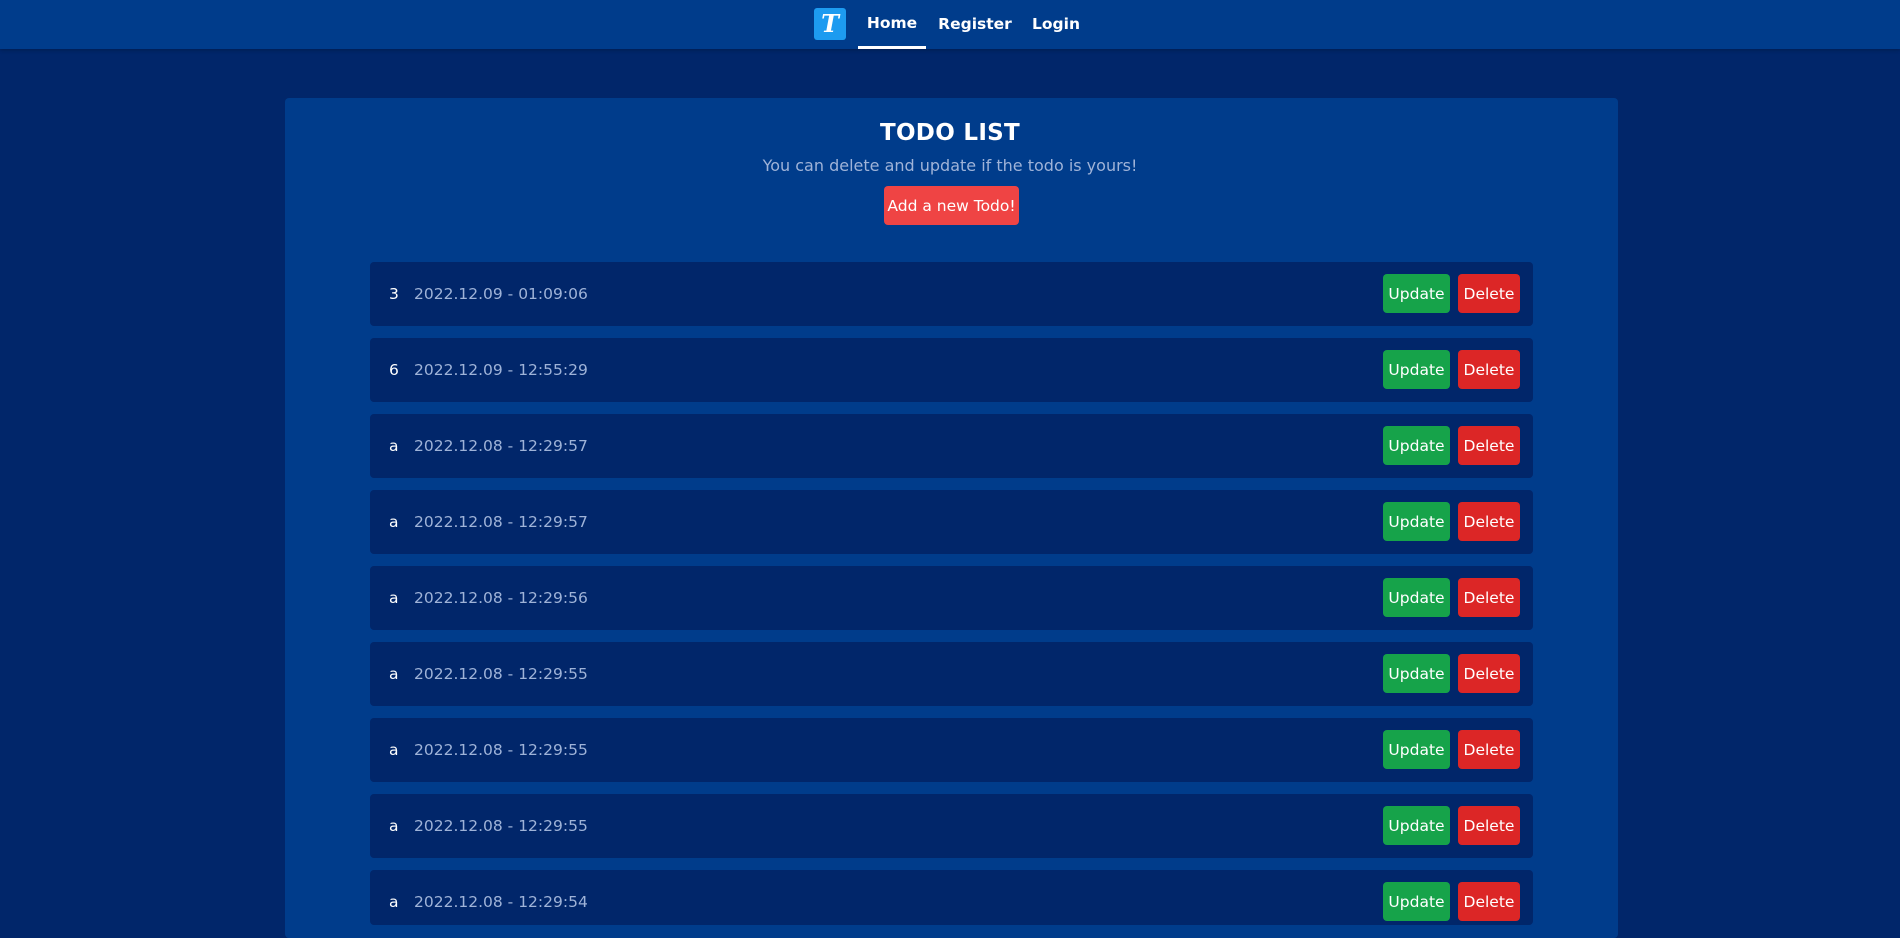  I want to click on todo-date: 2022.12.08 - 12:29:56, so click(501, 598).